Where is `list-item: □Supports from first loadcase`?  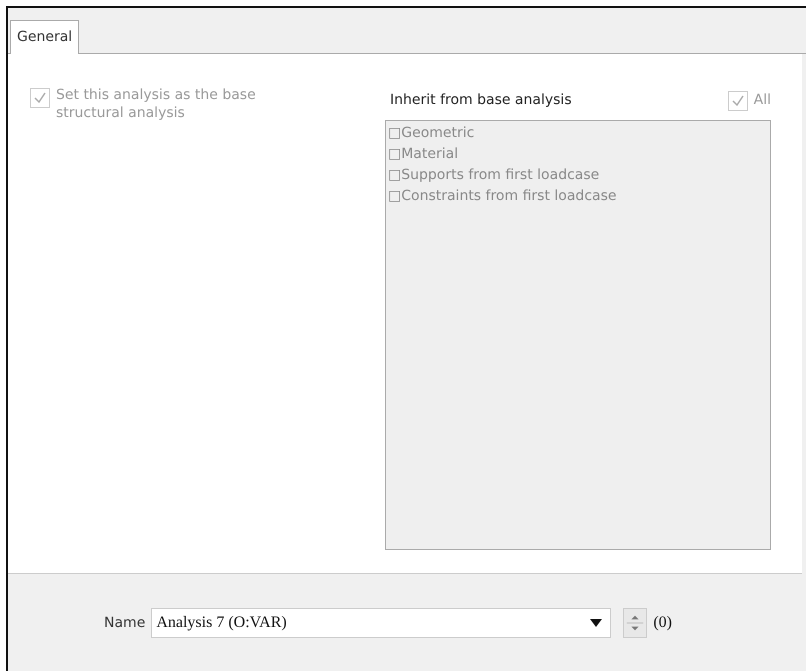
list-item: □Supports from first loadcase is located at coordinates (494, 175).